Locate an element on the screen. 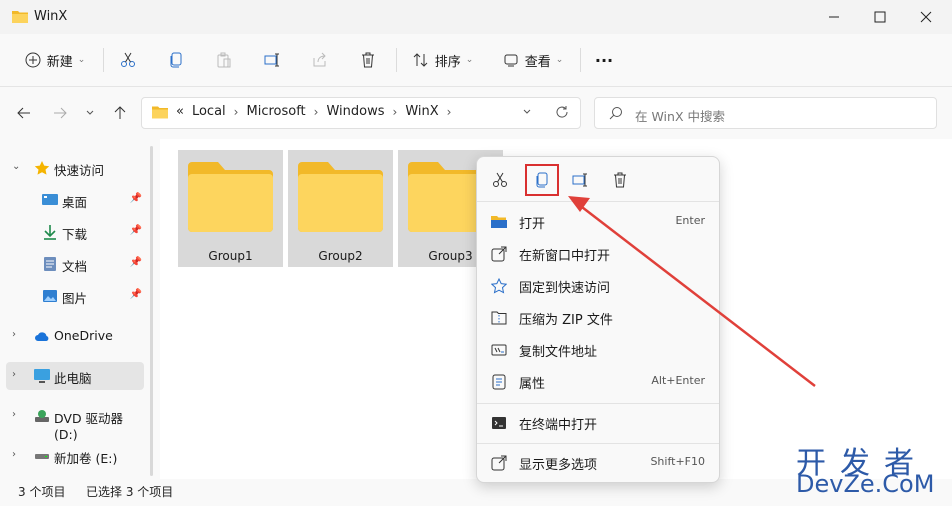  annotation-arrow is located at coordinates (692, 291).